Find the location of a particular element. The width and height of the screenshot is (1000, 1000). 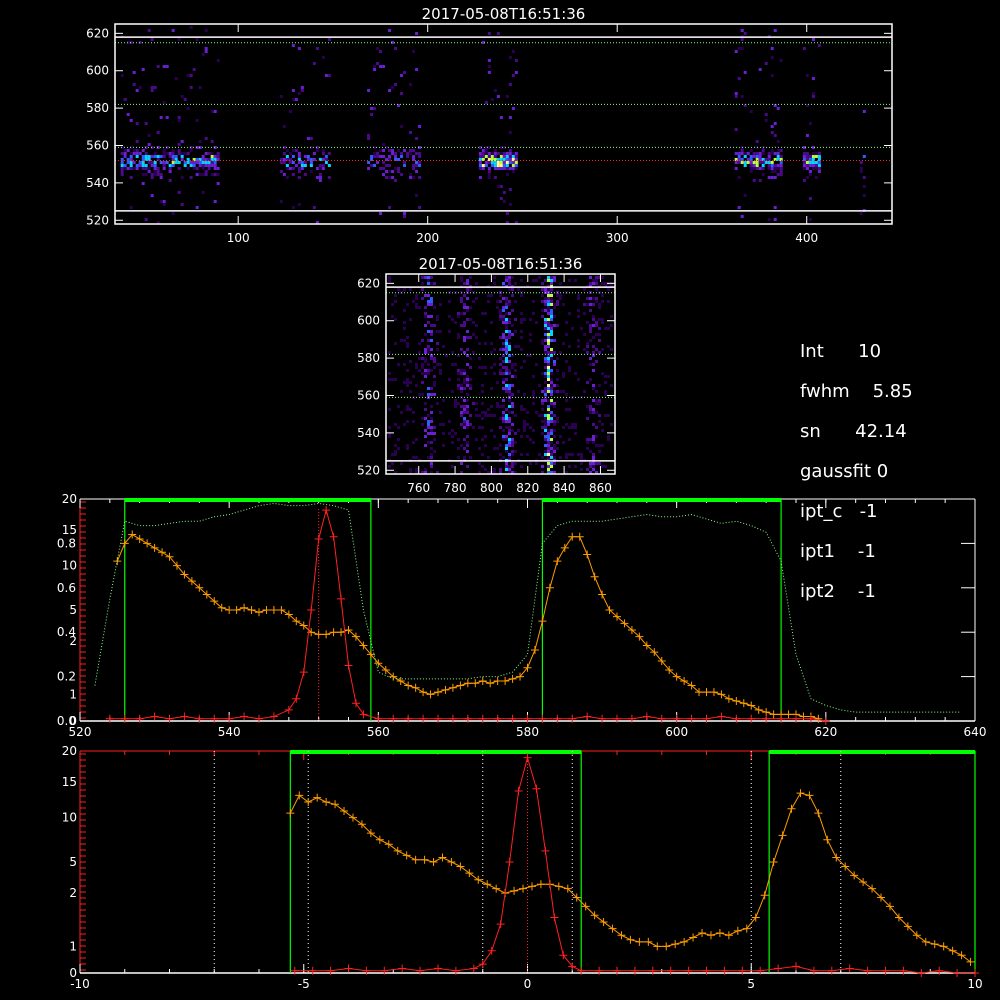

profile-wavelength-series-0-point is located at coordinates (512, 678).